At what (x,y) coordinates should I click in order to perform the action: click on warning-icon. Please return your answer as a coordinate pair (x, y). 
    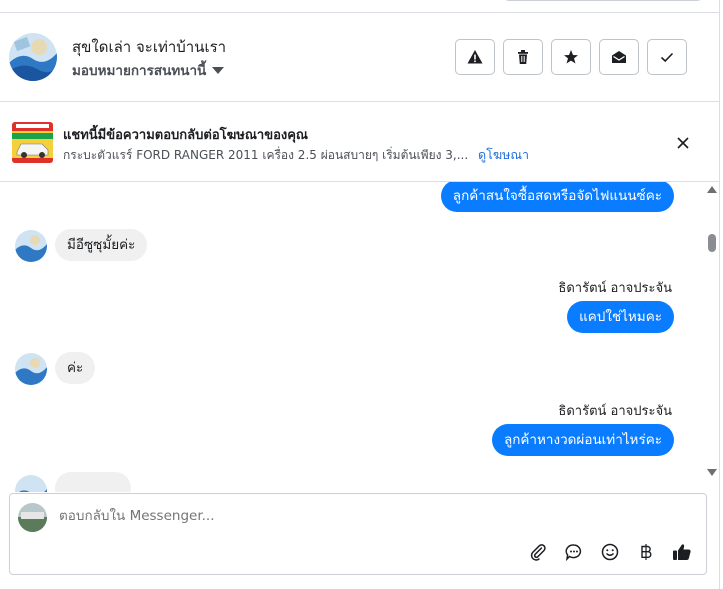
    Looking at the image, I should click on (475, 57).